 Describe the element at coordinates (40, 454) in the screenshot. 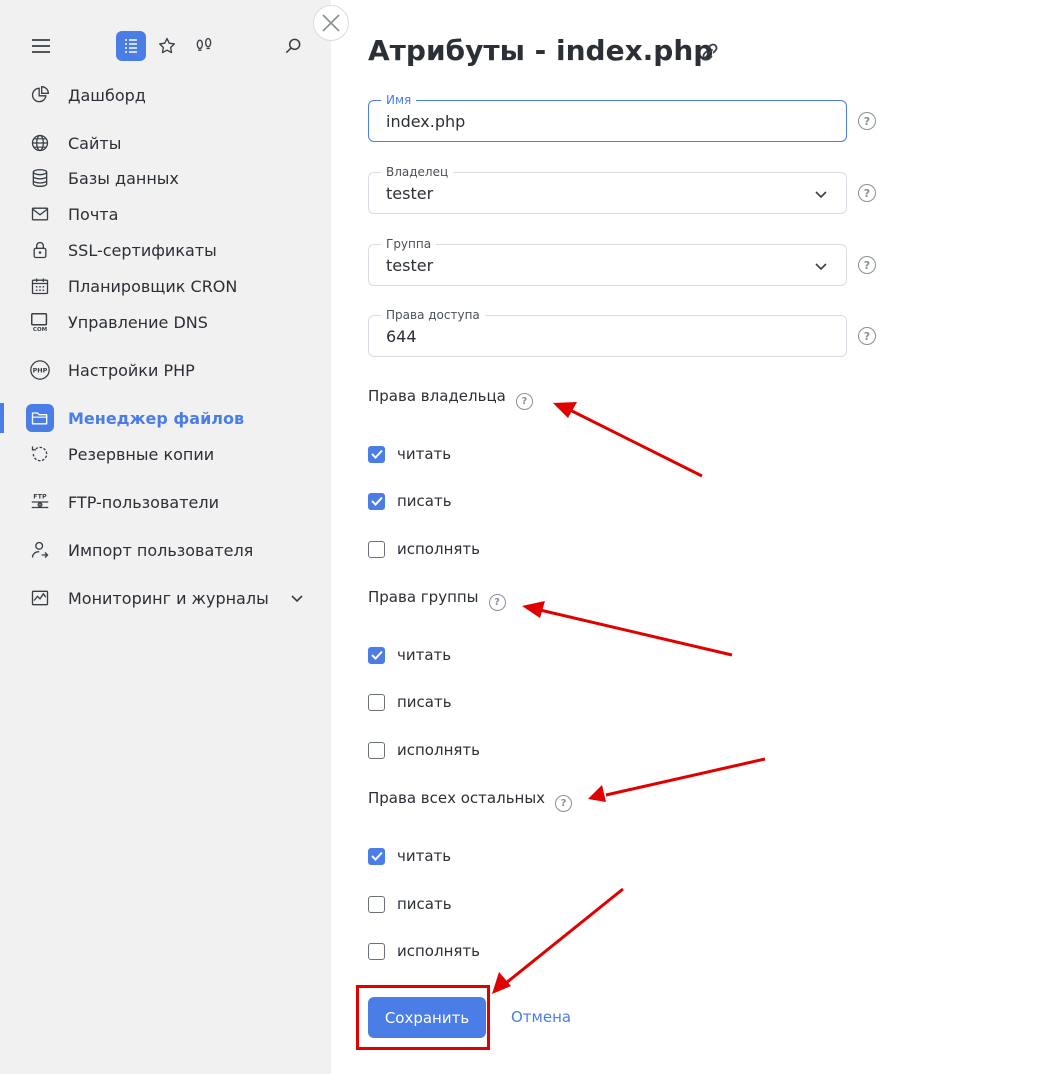

I see `backup-icon` at that location.